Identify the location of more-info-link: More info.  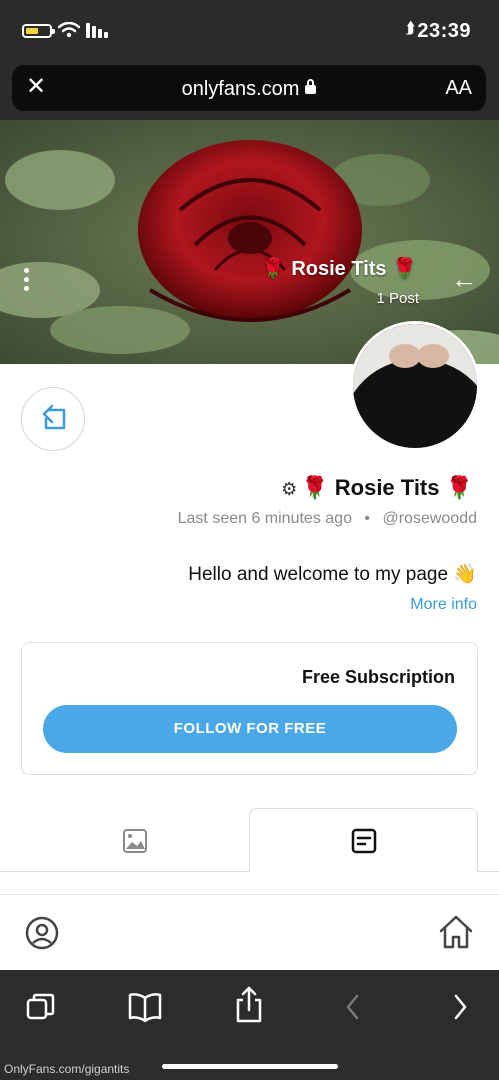
(443, 605).